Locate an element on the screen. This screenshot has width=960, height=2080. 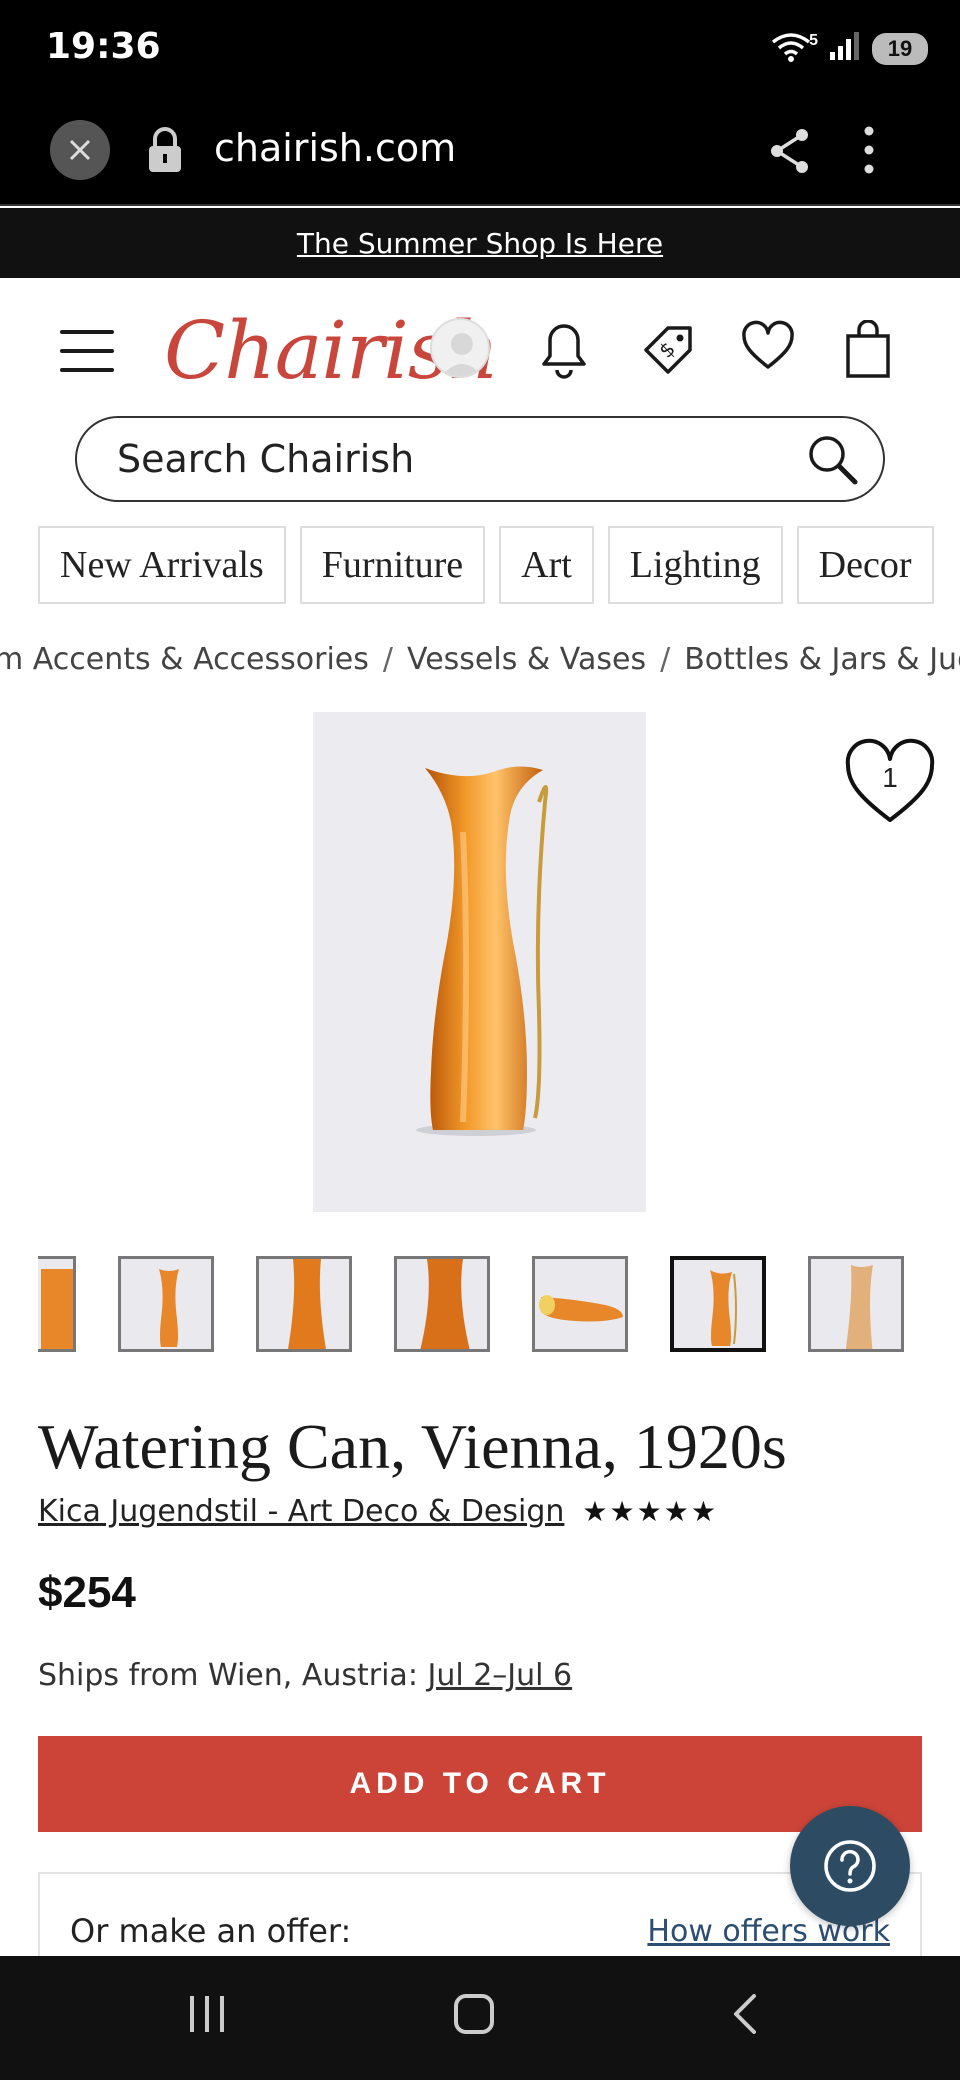
cart-button is located at coordinates (868, 352).